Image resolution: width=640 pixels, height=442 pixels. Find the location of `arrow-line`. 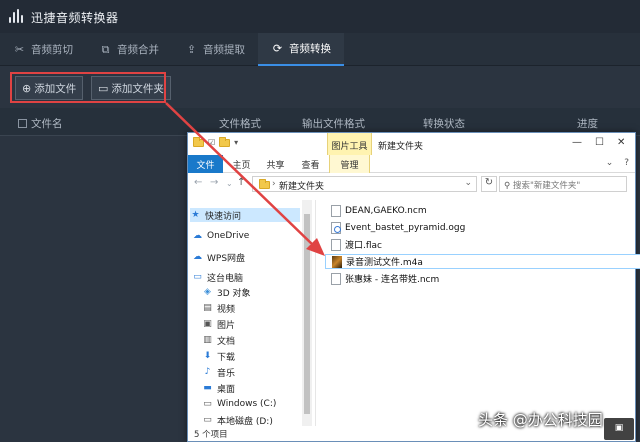

arrow-line is located at coordinates (240, 174).